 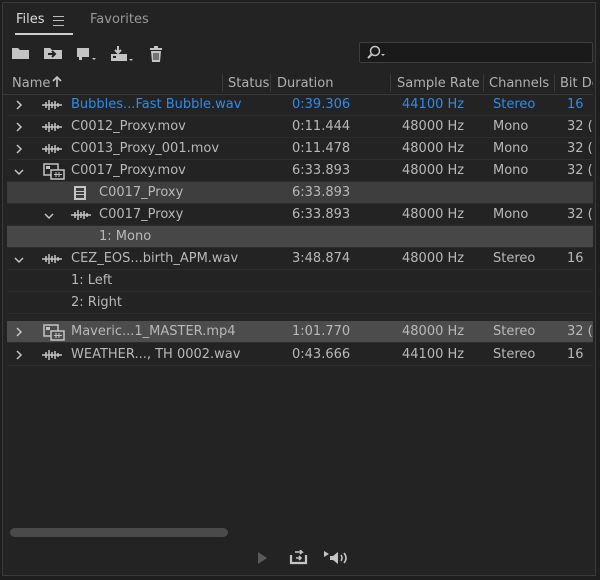 What do you see at coordinates (58, 21) in the screenshot?
I see `panel-menu-icon` at bounding box center [58, 21].